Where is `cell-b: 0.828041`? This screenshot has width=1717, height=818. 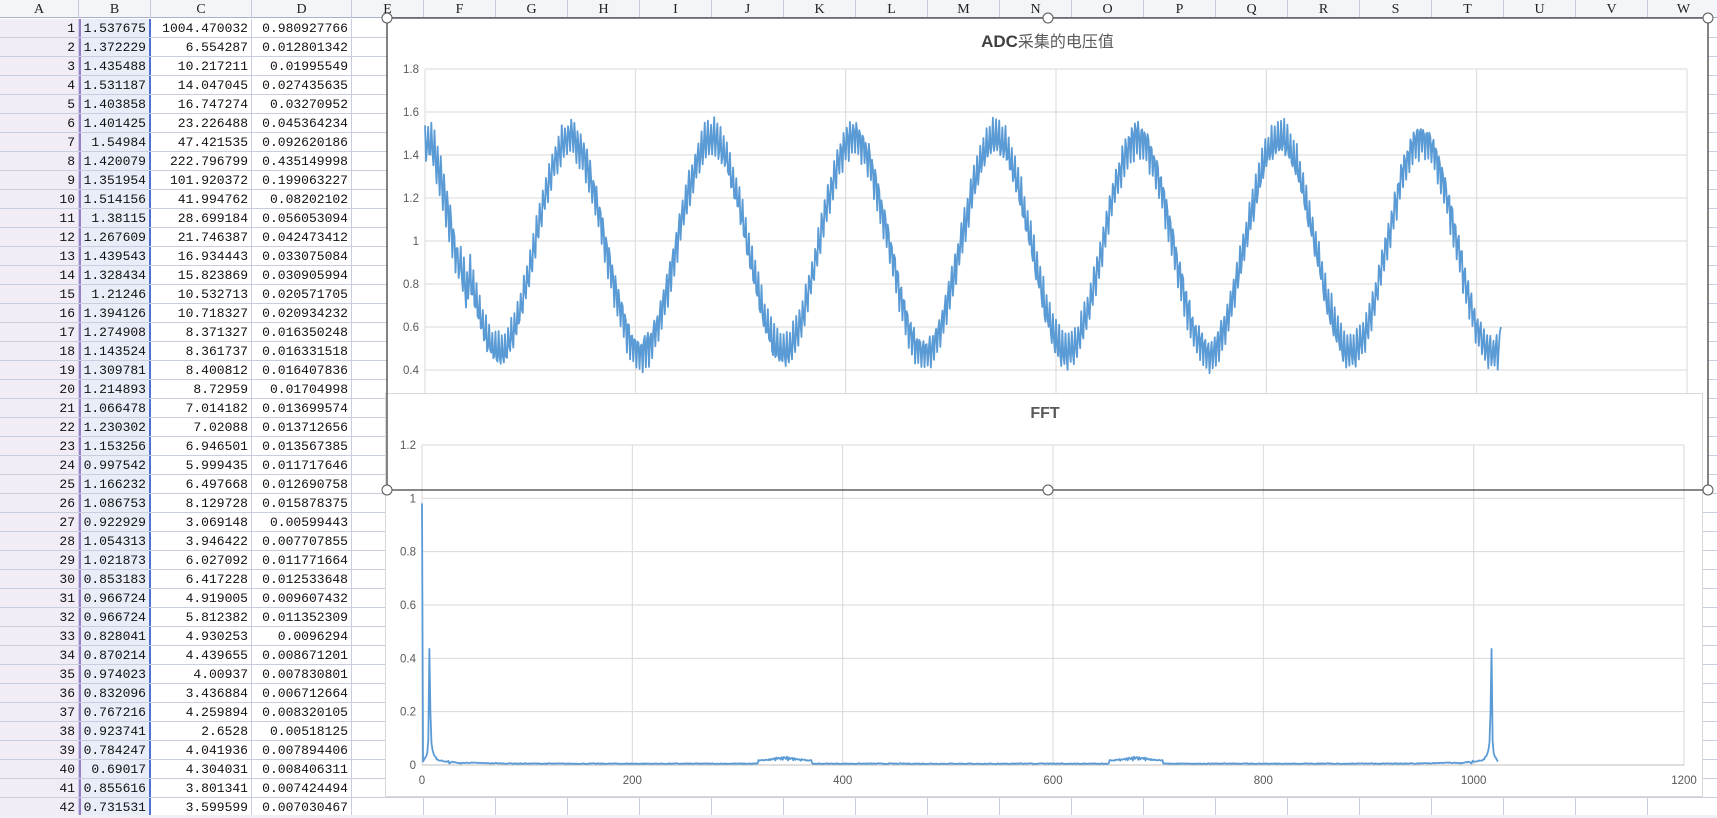
cell-b: 0.828041 is located at coordinates (115, 636).